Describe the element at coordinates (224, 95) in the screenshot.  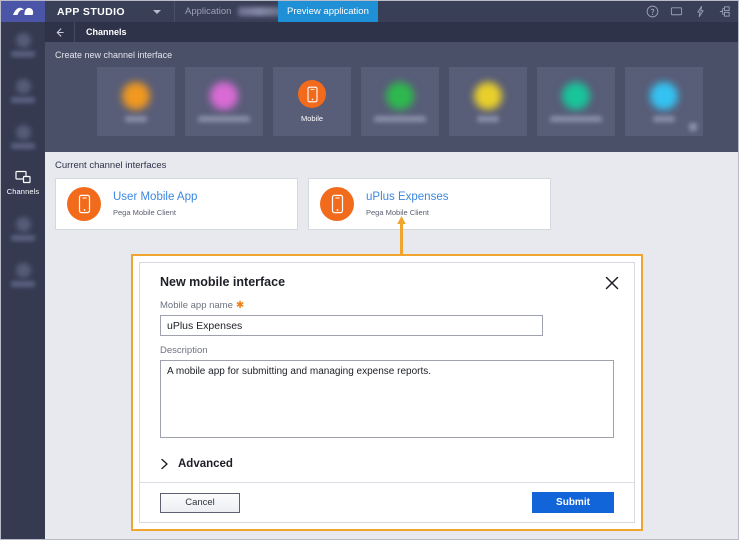
I see `channel-tile-2-icon` at that location.